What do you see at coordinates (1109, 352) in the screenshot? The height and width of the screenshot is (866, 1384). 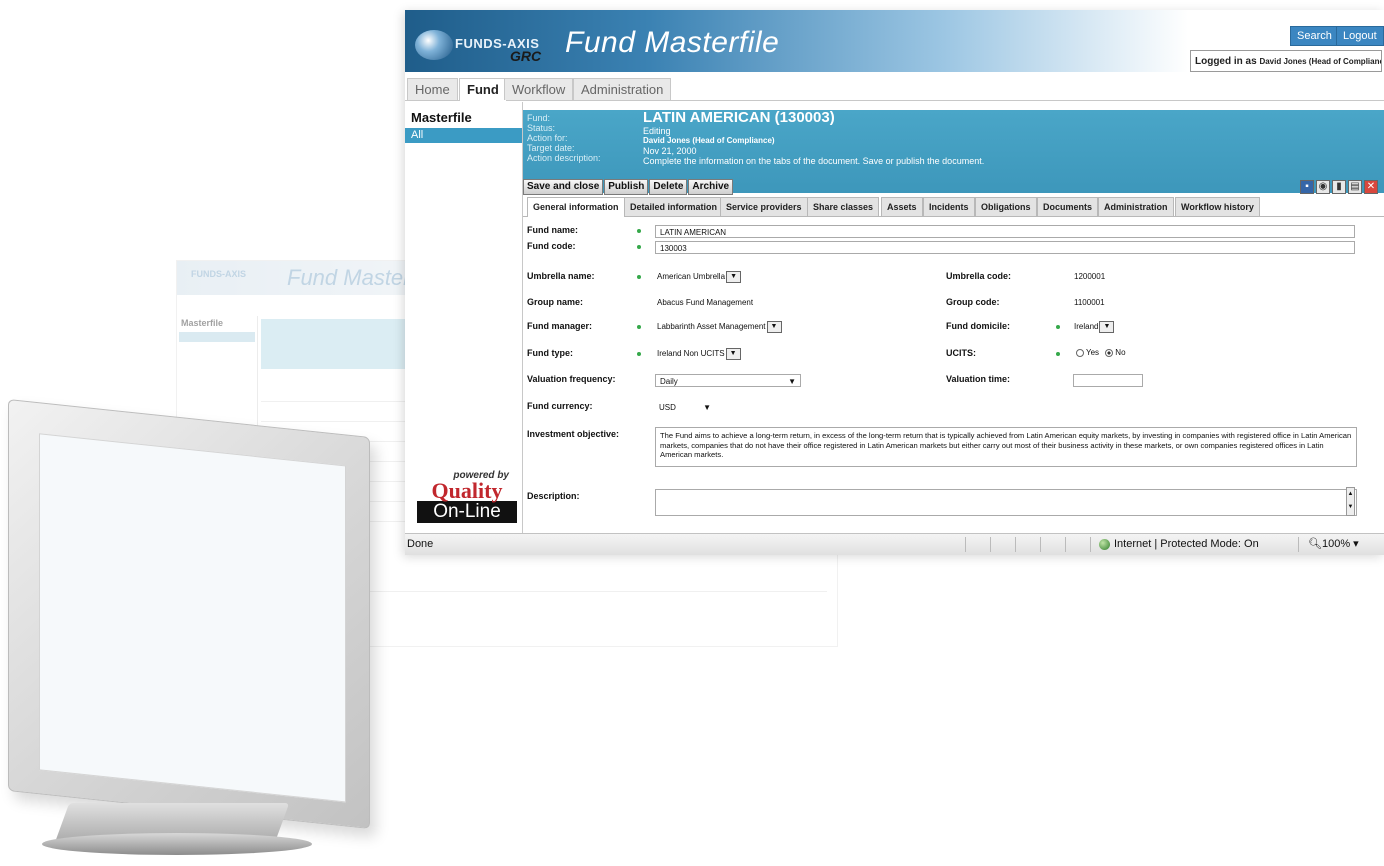 I see `ucits-no-radio` at bounding box center [1109, 352].